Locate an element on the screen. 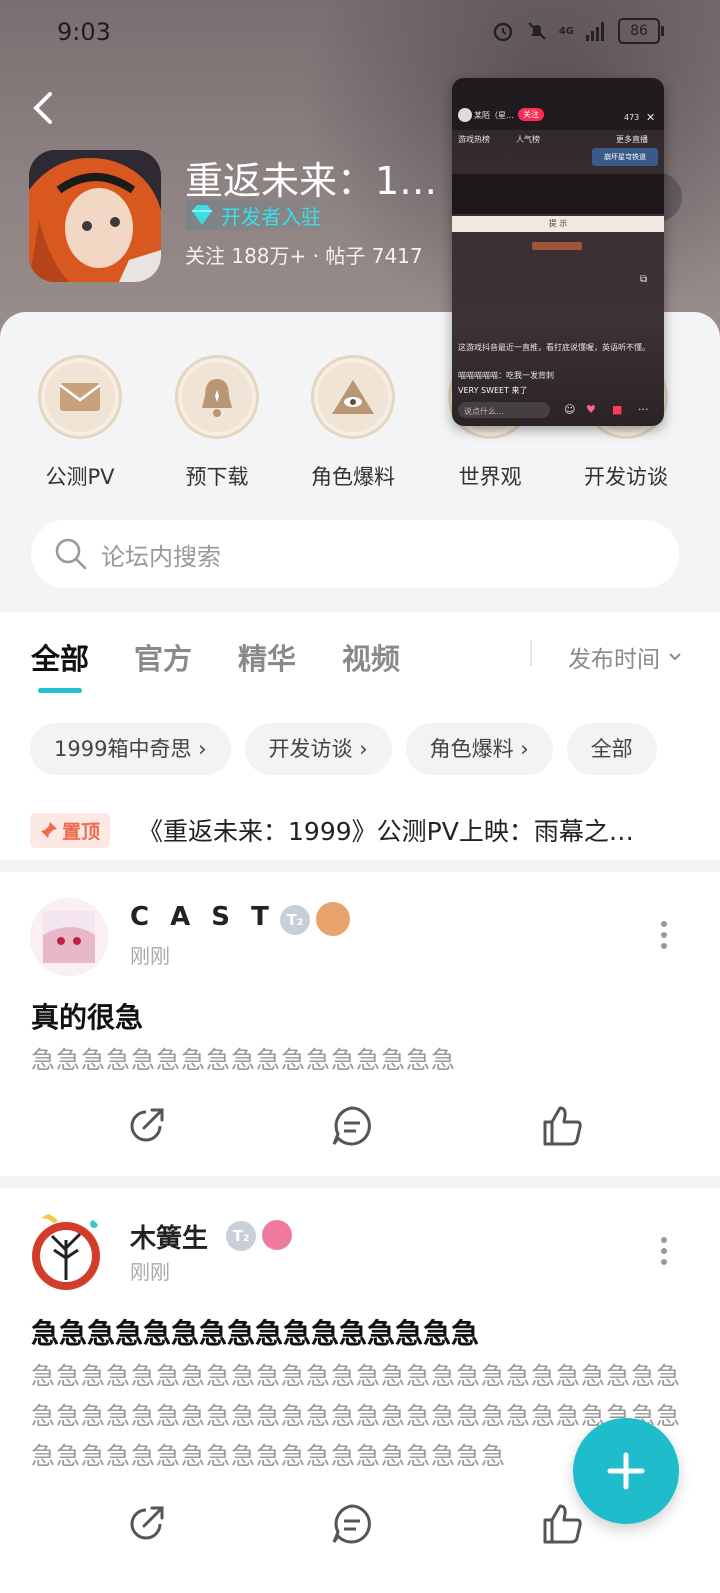  pip-tag-hot: 游戏热榜 is located at coordinates (474, 139).